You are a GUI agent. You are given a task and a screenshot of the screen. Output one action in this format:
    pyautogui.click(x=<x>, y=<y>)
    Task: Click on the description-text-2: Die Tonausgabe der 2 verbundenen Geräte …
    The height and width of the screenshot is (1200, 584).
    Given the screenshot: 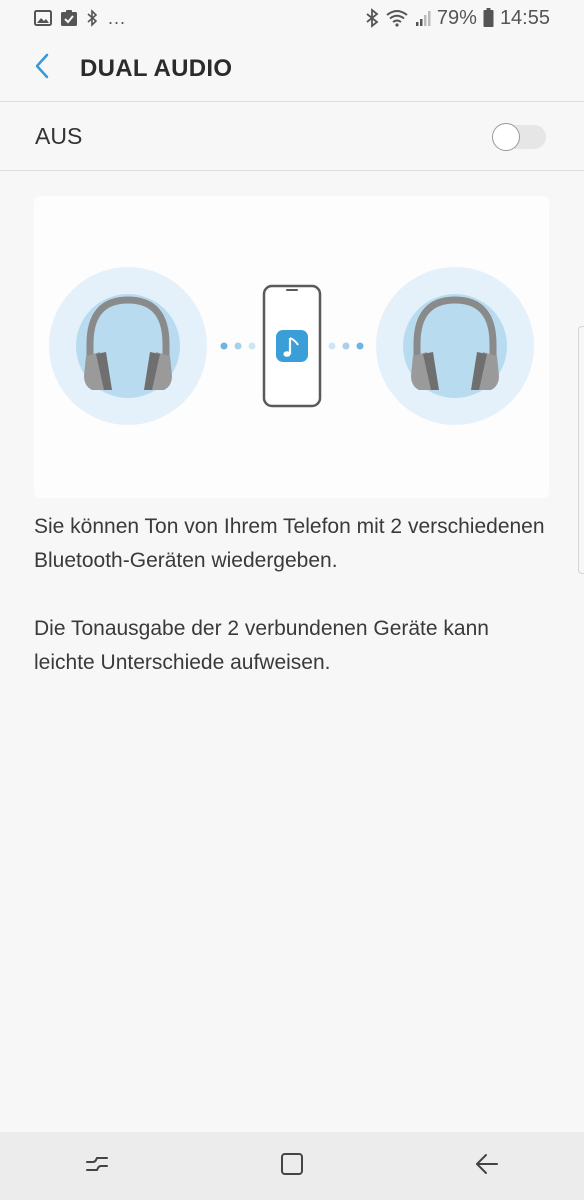 What is the action you would take?
    pyautogui.click(x=261, y=645)
    